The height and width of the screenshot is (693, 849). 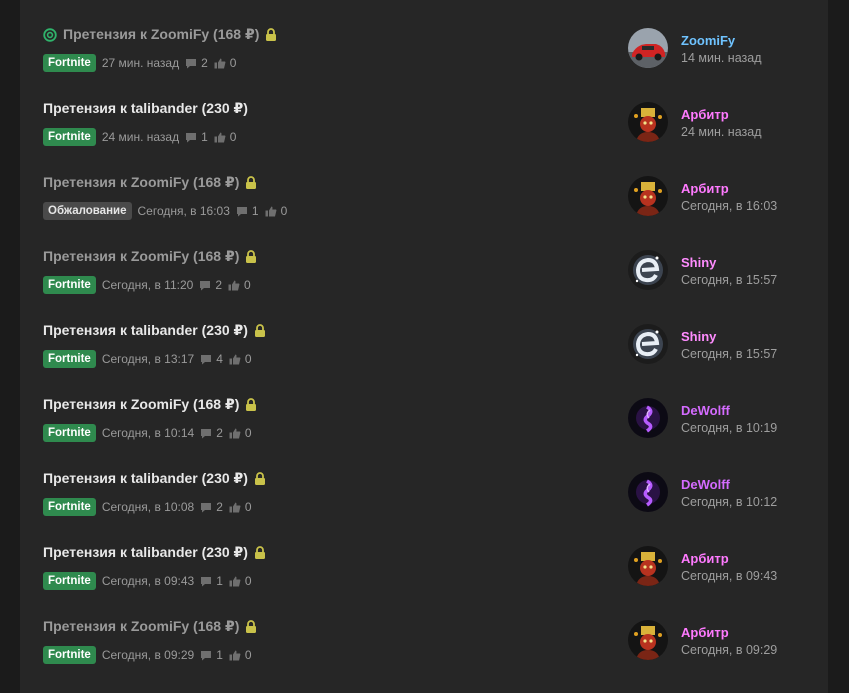 What do you see at coordinates (648, 48) in the screenshot?
I see `car-avatar` at bounding box center [648, 48].